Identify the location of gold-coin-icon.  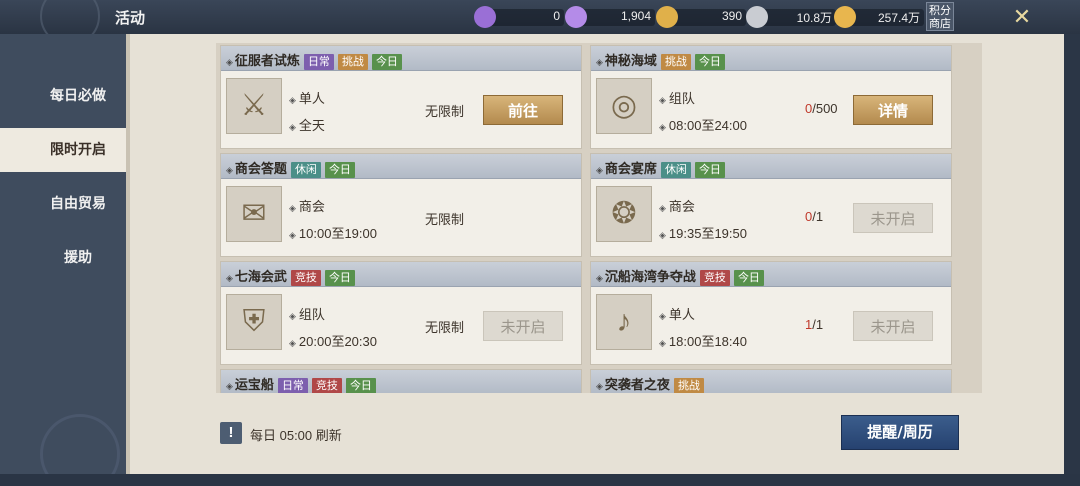
(667, 17).